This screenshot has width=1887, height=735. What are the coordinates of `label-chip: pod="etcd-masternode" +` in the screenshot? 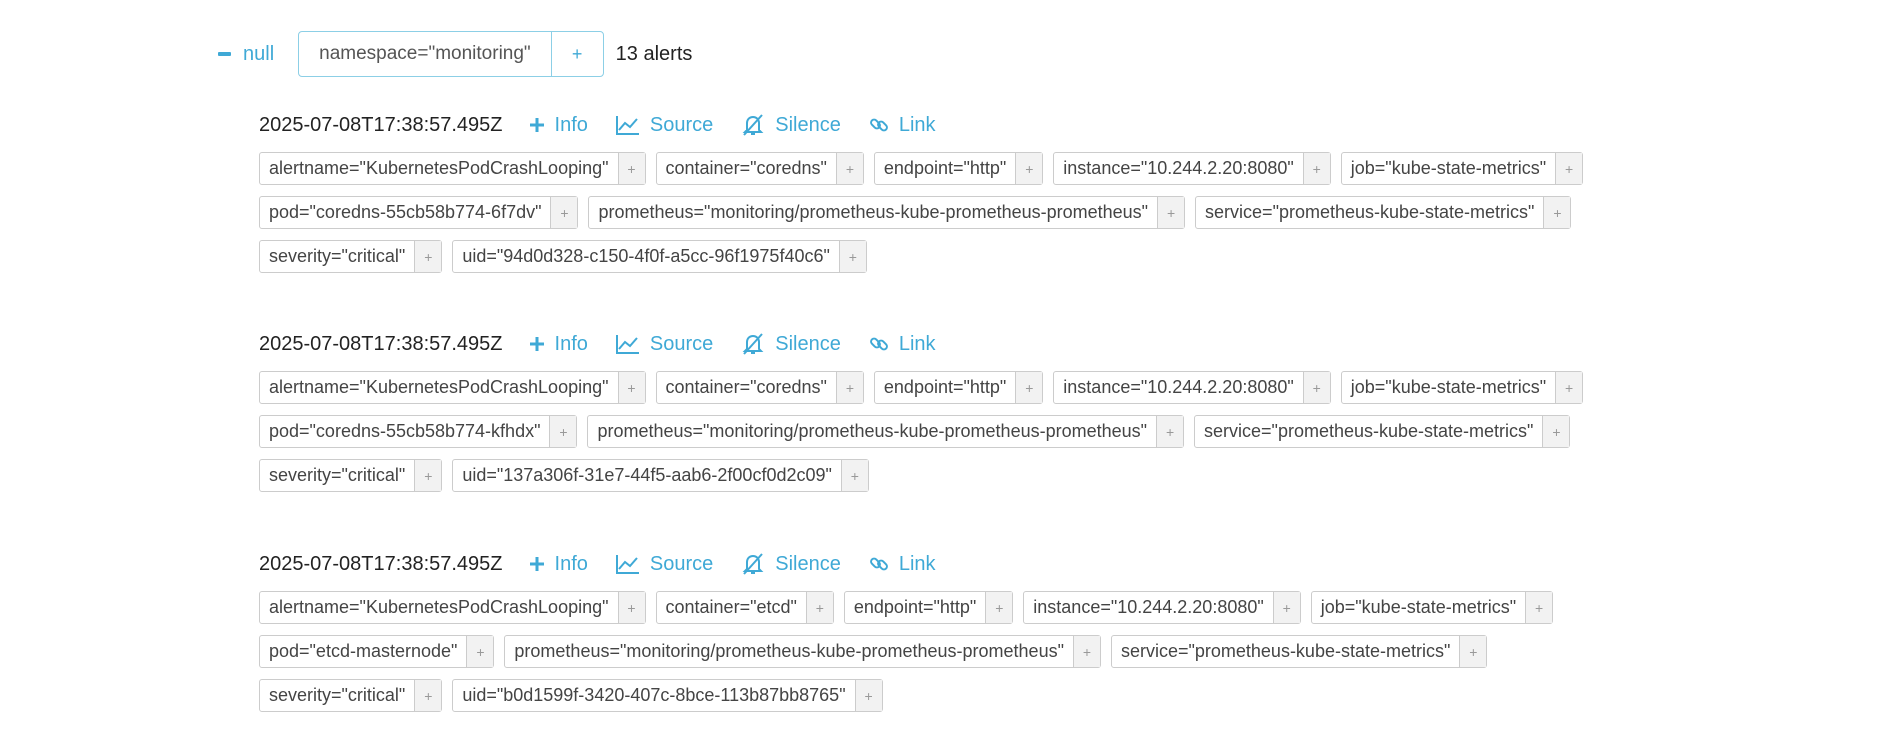 It's located at (377, 651).